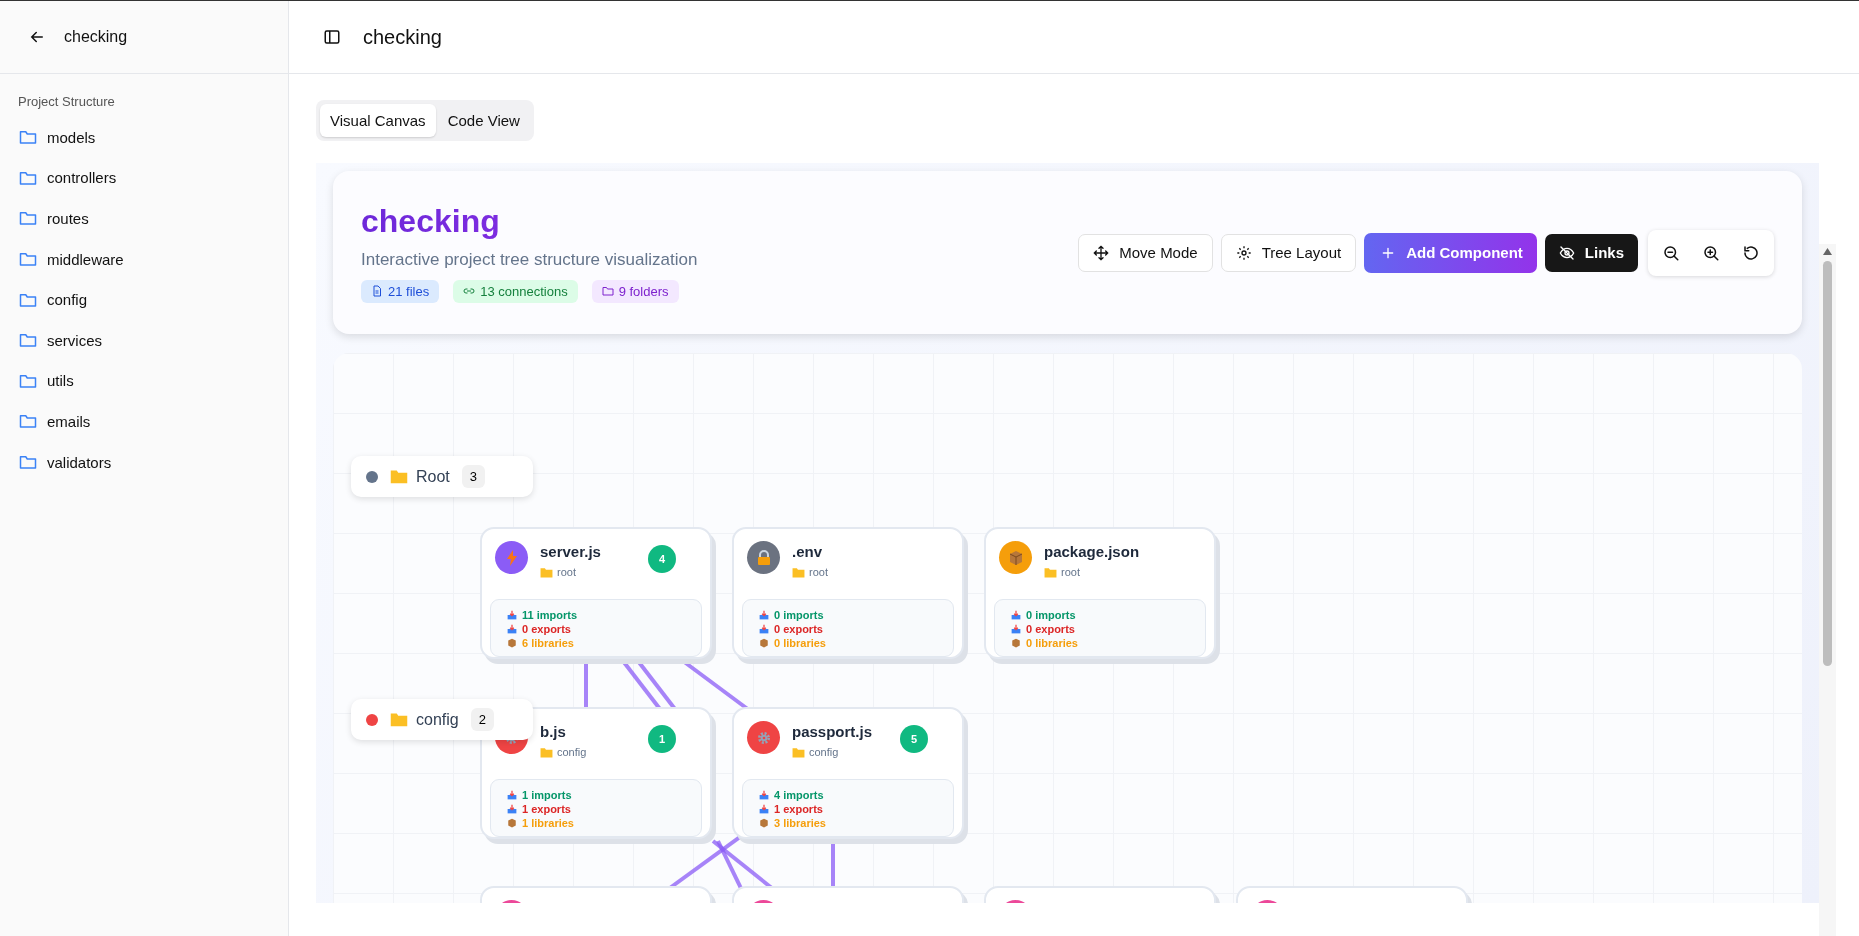  What do you see at coordinates (547, 795) in the screenshot?
I see `stat-text: 1 imports` at bounding box center [547, 795].